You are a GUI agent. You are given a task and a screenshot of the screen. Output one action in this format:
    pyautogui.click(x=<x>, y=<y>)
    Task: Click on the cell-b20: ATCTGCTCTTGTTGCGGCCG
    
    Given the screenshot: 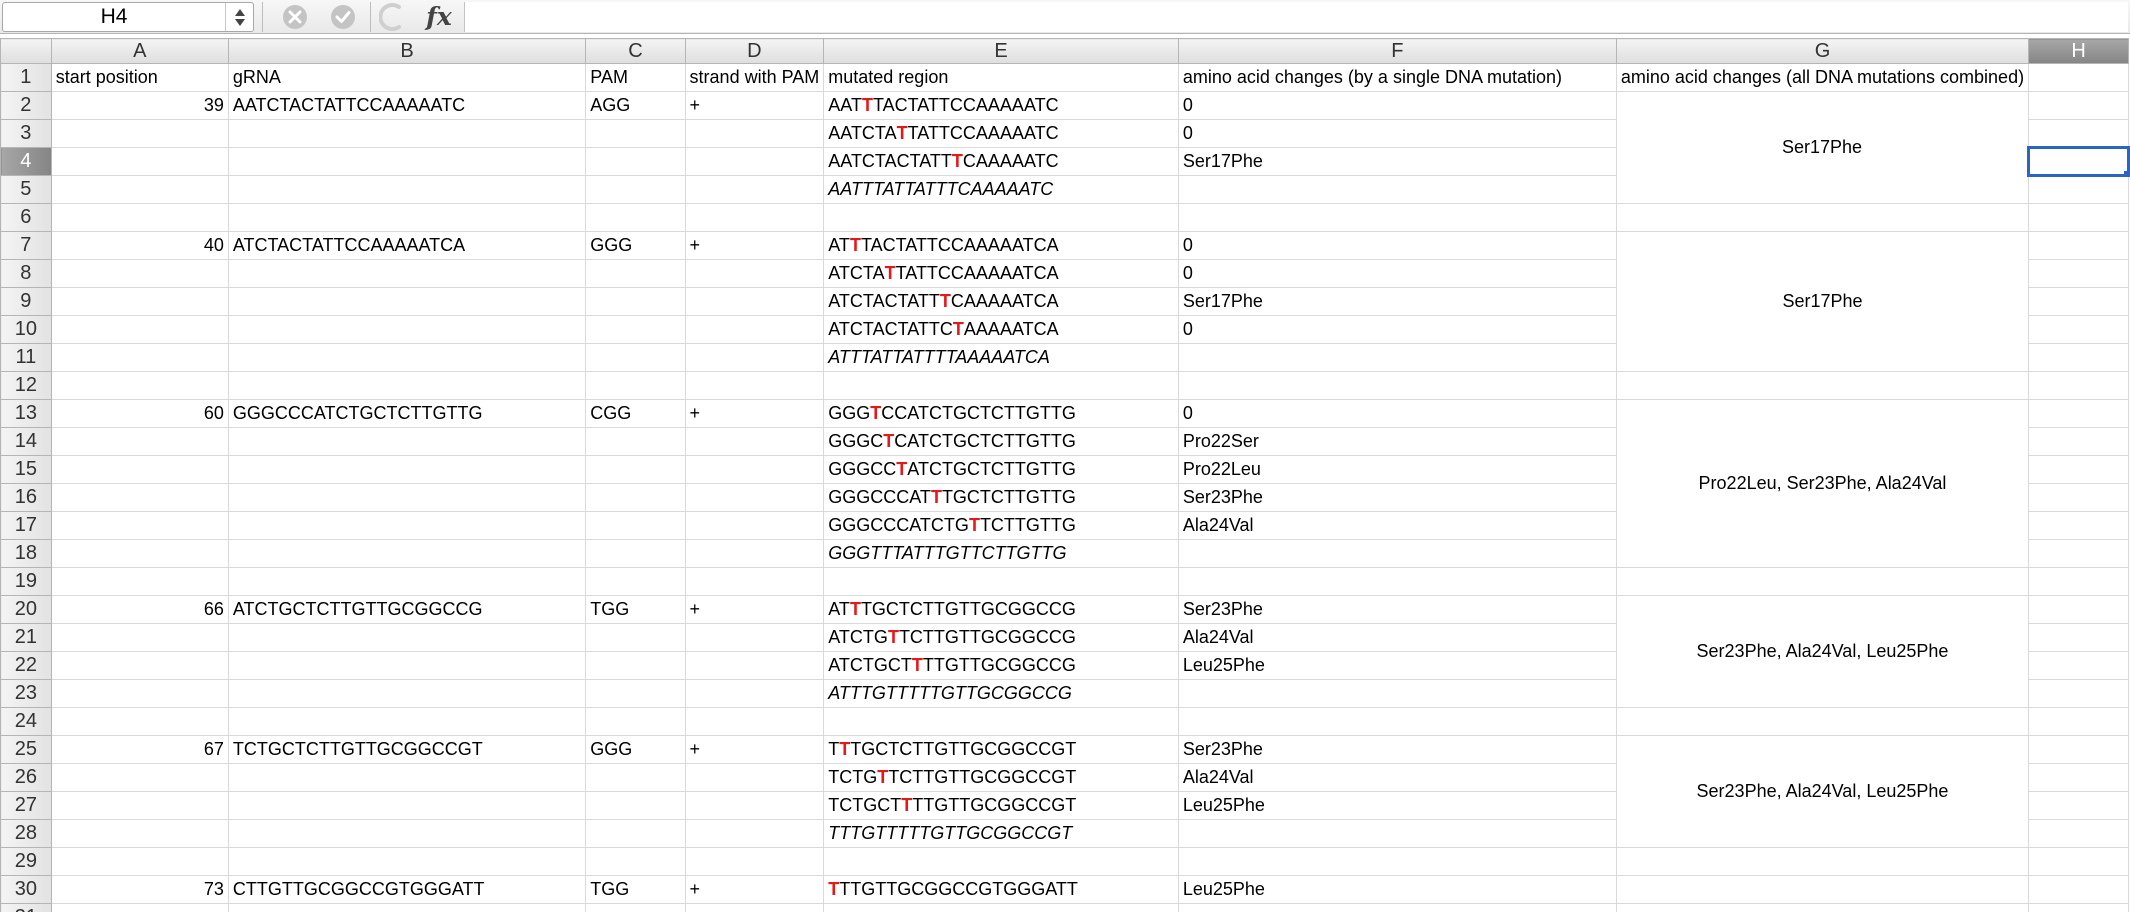 What is the action you would take?
    pyautogui.click(x=407, y=609)
    